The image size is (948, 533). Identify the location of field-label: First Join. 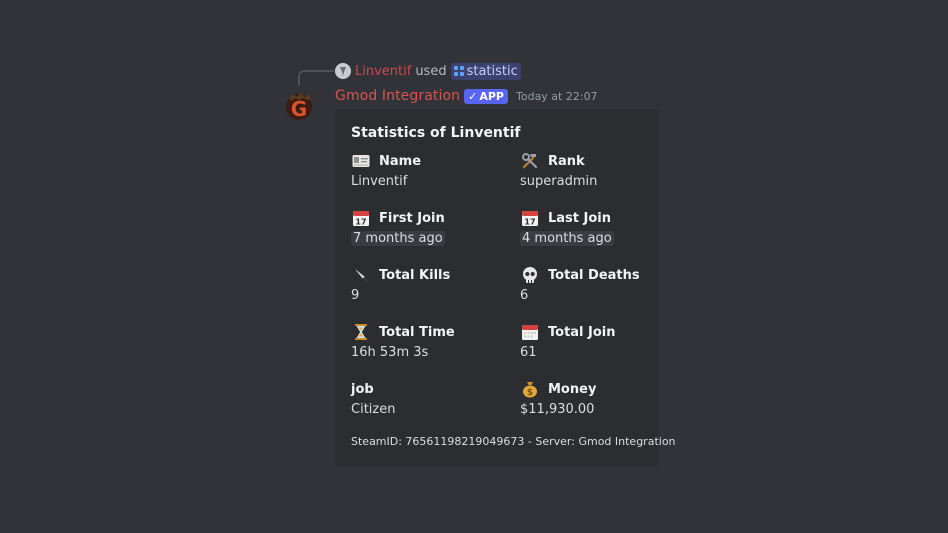
(412, 218).